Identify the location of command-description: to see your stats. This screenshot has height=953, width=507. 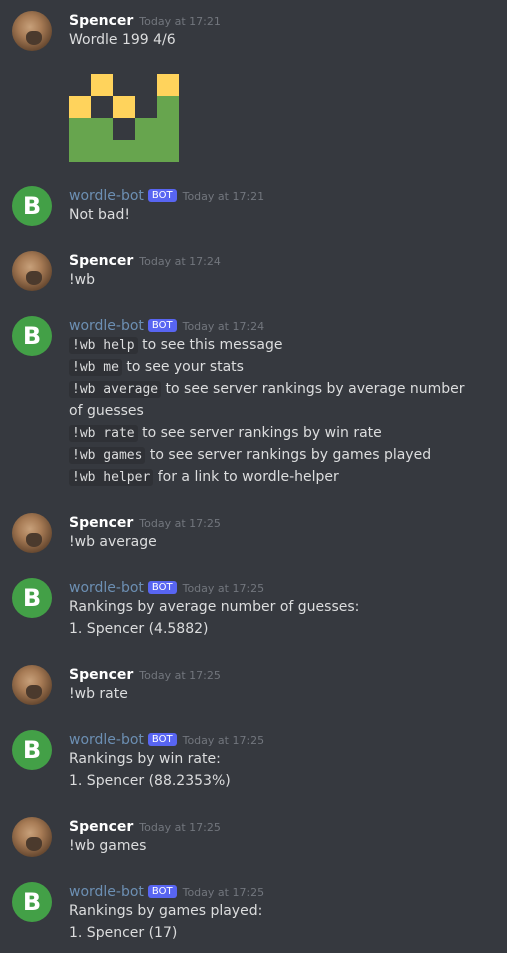
(182, 367).